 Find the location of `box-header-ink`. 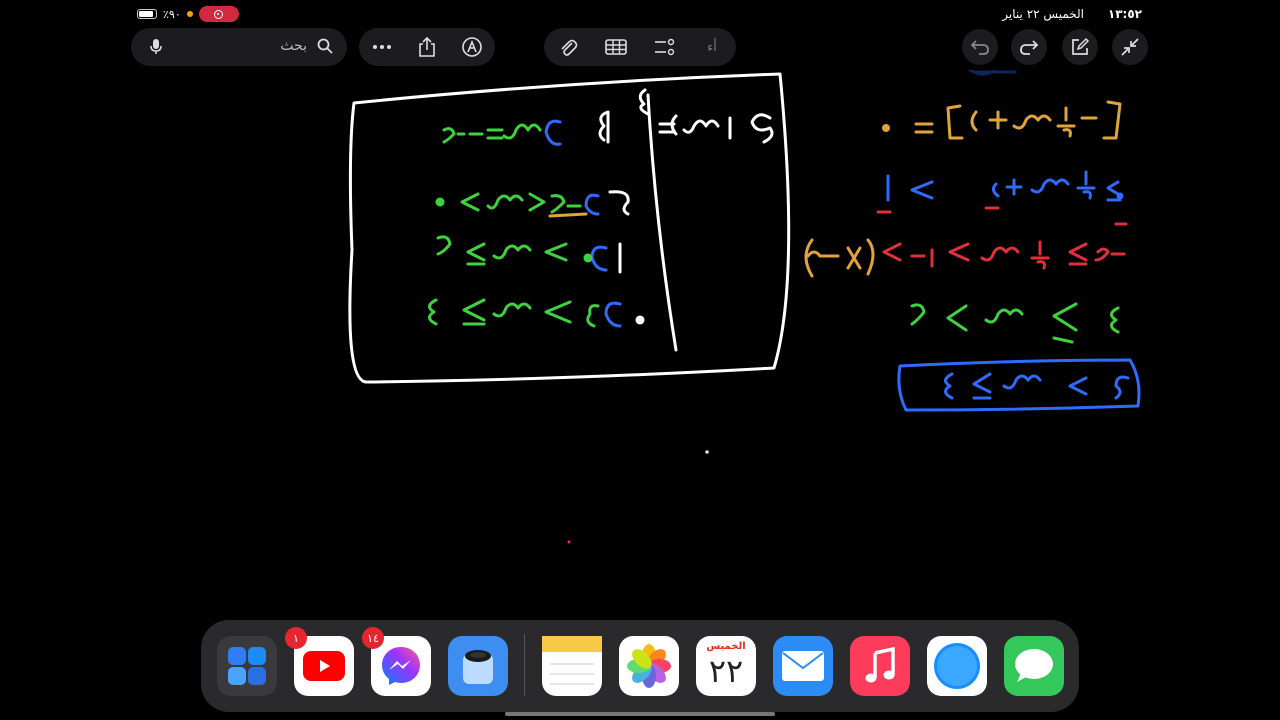

box-header-ink is located at coordinates (686, 116).